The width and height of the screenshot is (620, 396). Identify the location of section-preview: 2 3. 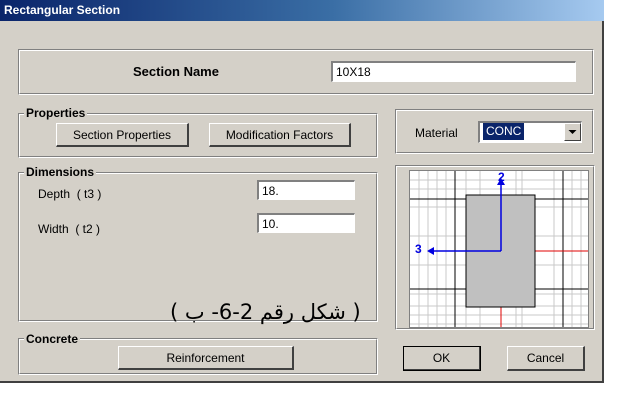
(499, 249).